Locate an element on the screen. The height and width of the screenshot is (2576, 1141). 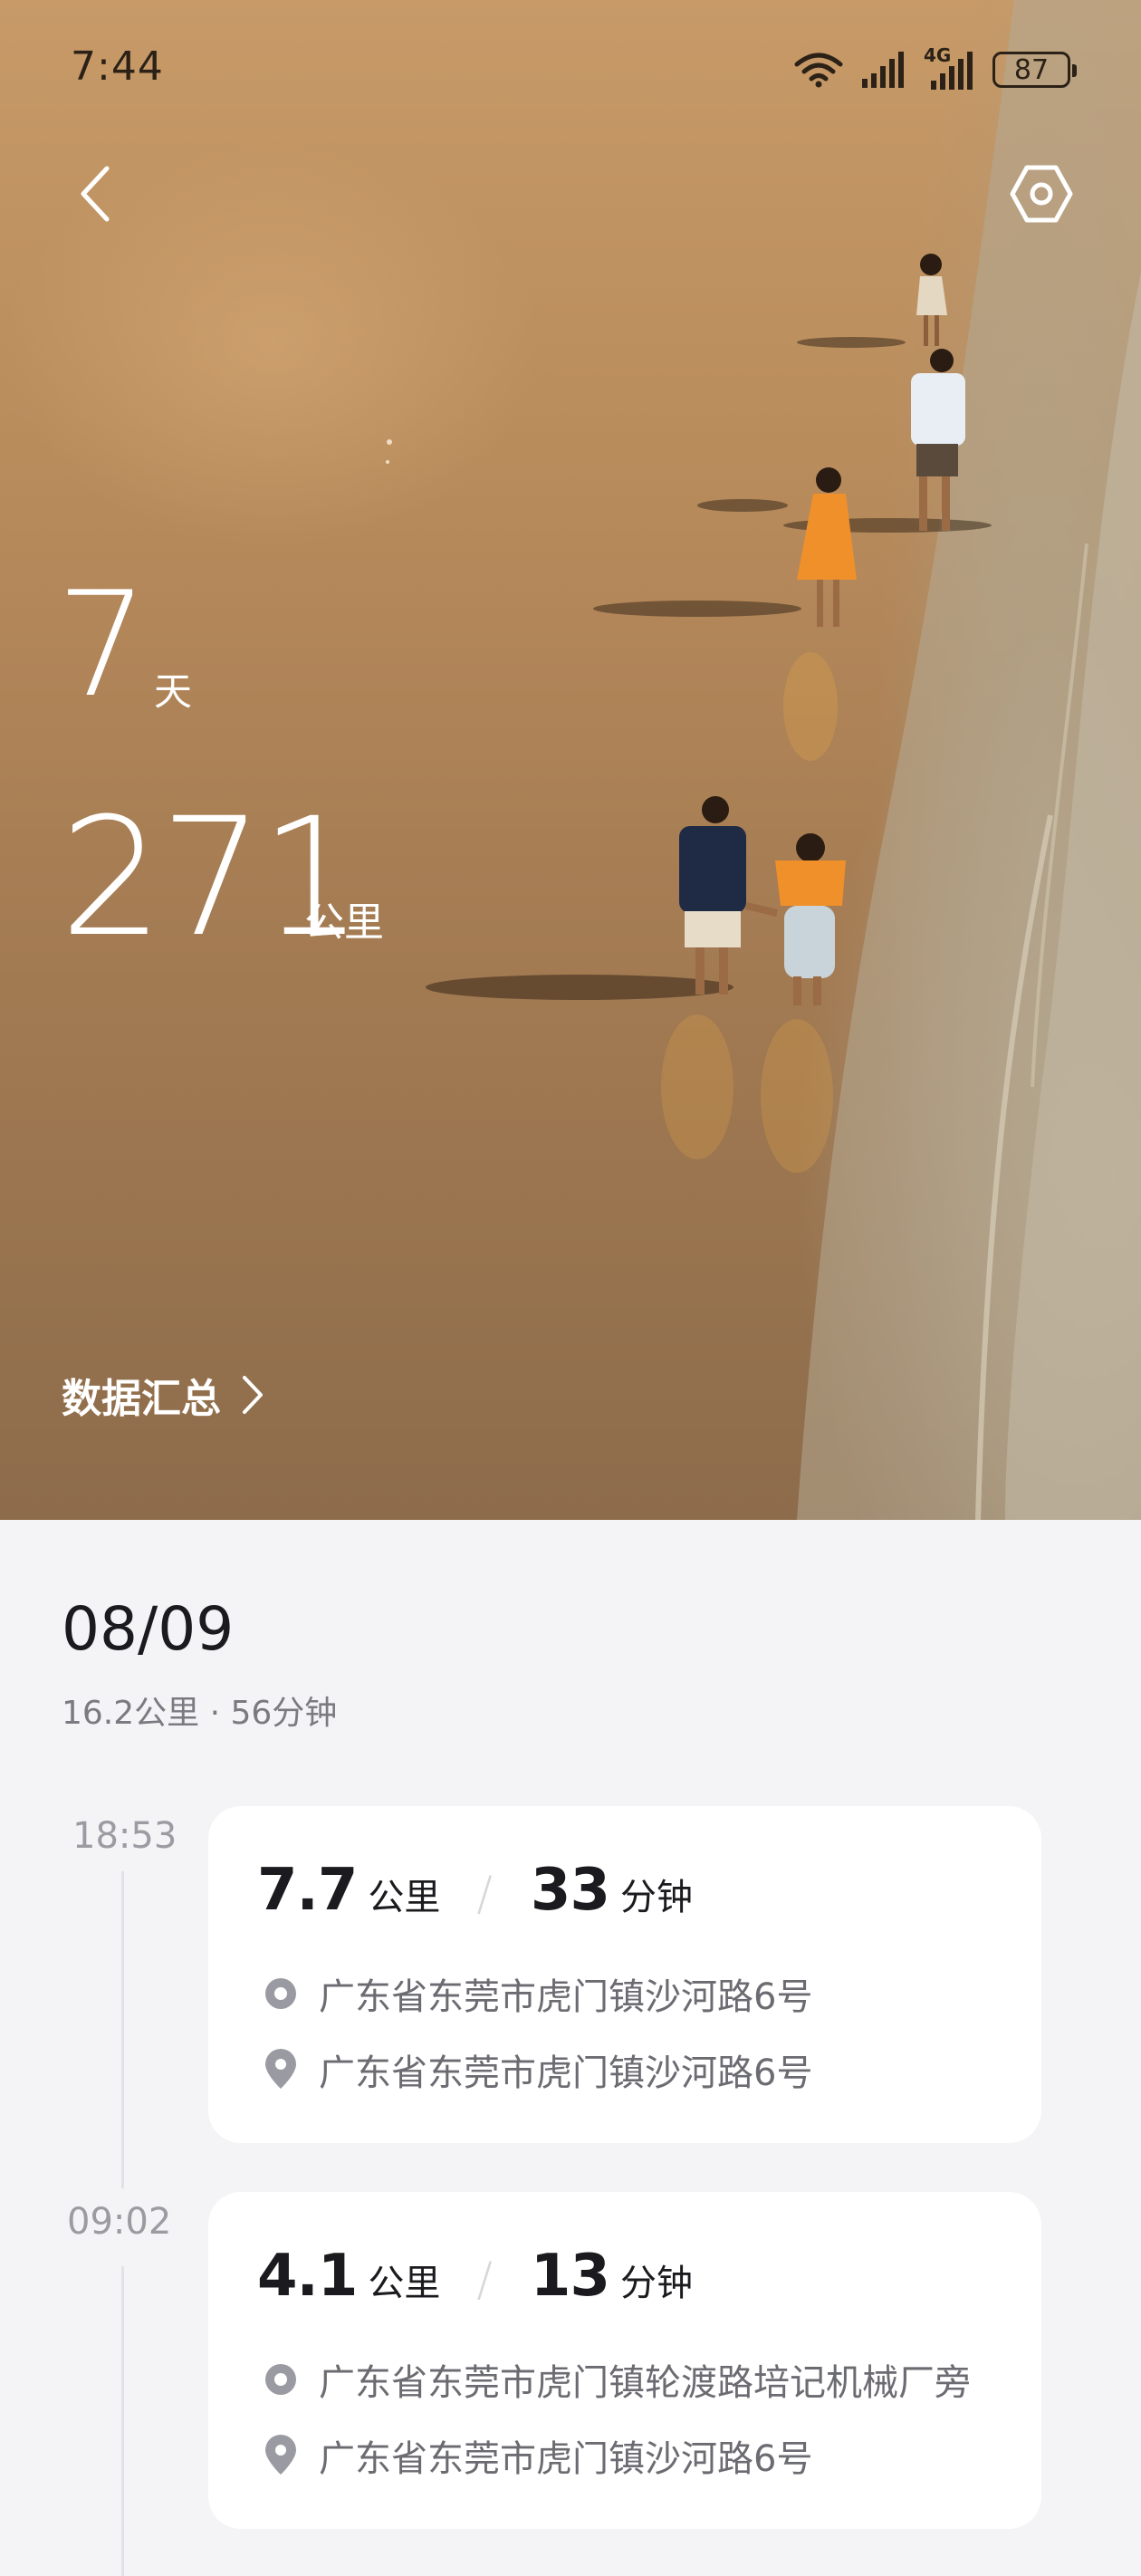
trip-time: 18:53 is located at coordinates (125, 1836).